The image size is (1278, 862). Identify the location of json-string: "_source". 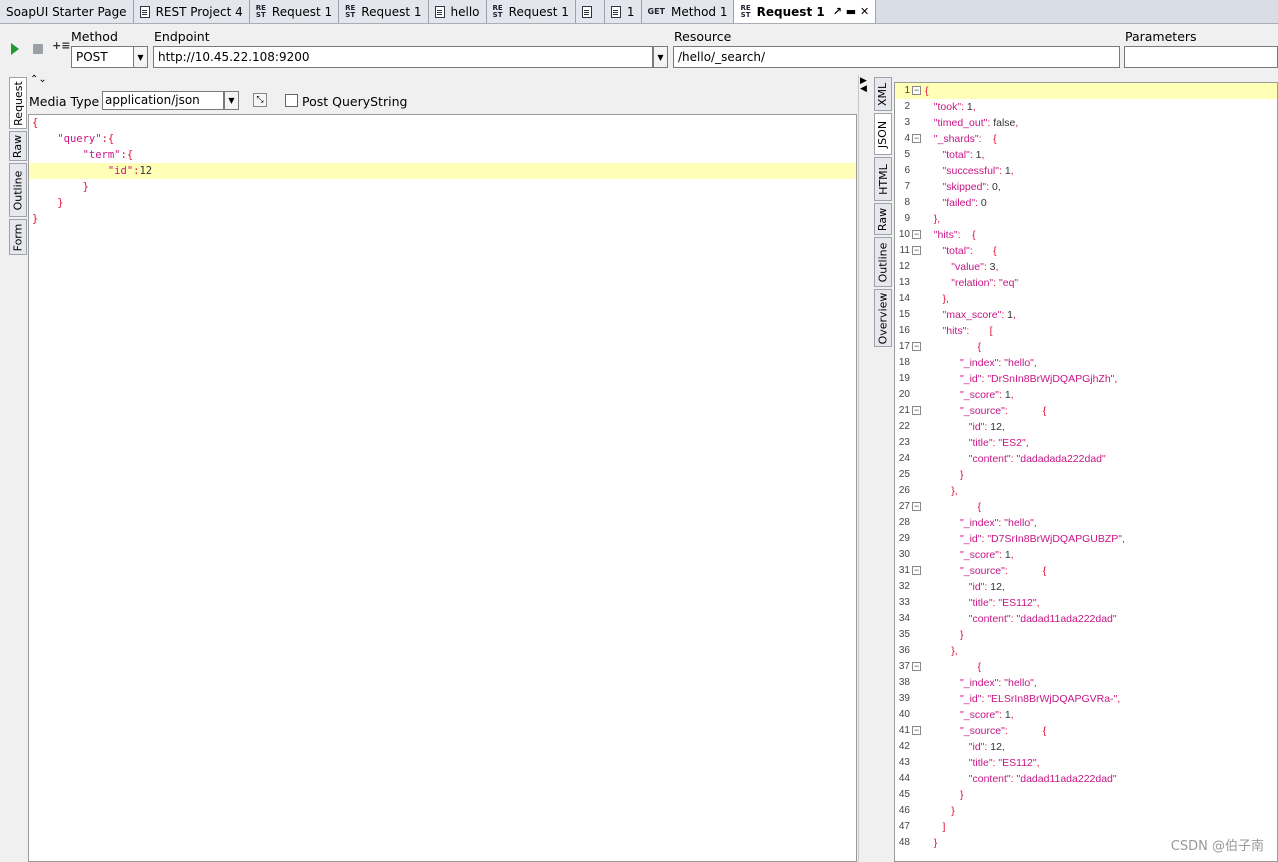
(982, 411).